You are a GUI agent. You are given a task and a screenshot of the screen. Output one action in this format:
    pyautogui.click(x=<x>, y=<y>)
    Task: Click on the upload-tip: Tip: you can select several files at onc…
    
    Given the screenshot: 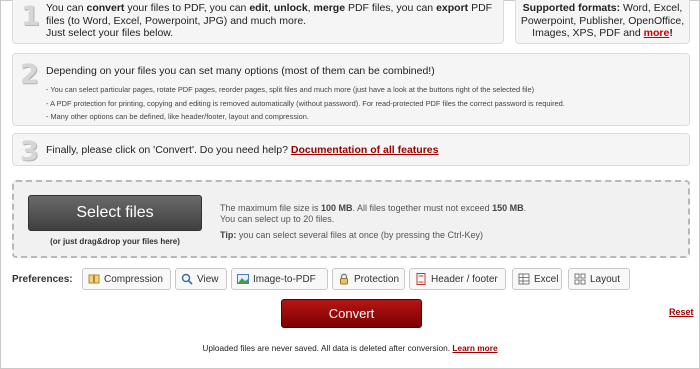 What is the action you would take?
    pyautogui.click(x=351, y=235)
    